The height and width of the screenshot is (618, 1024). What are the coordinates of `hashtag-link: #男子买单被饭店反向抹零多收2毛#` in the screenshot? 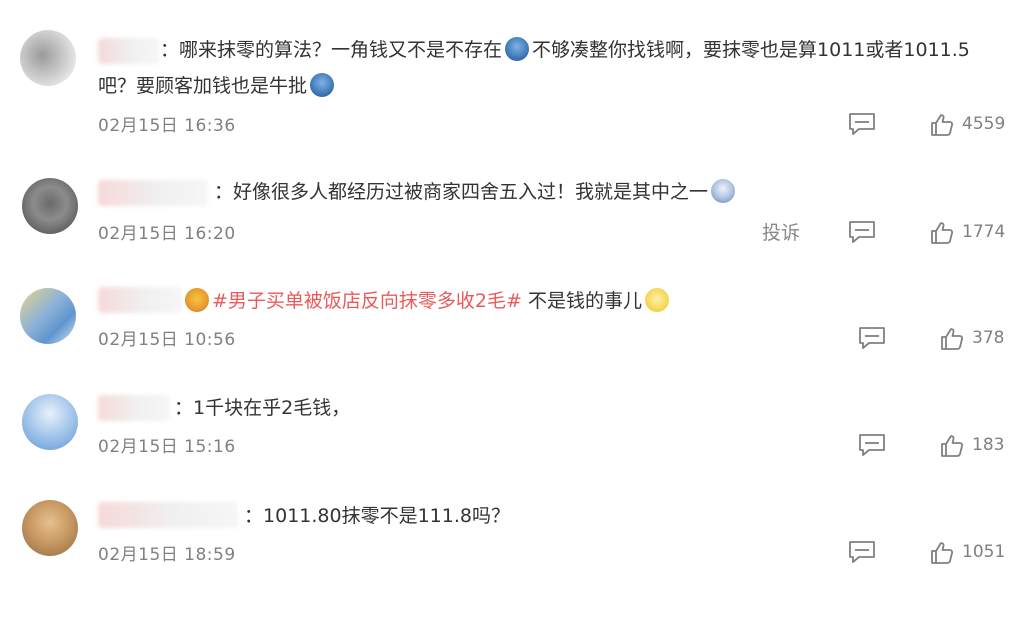 It's located at (367, 301).